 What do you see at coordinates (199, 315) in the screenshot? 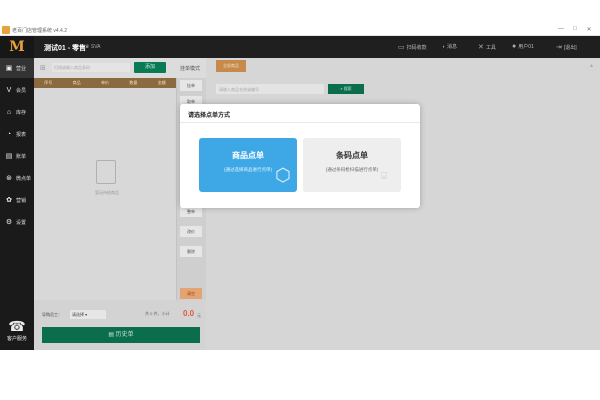
I see `total-unit: 元` at bounding box center [199, 315].